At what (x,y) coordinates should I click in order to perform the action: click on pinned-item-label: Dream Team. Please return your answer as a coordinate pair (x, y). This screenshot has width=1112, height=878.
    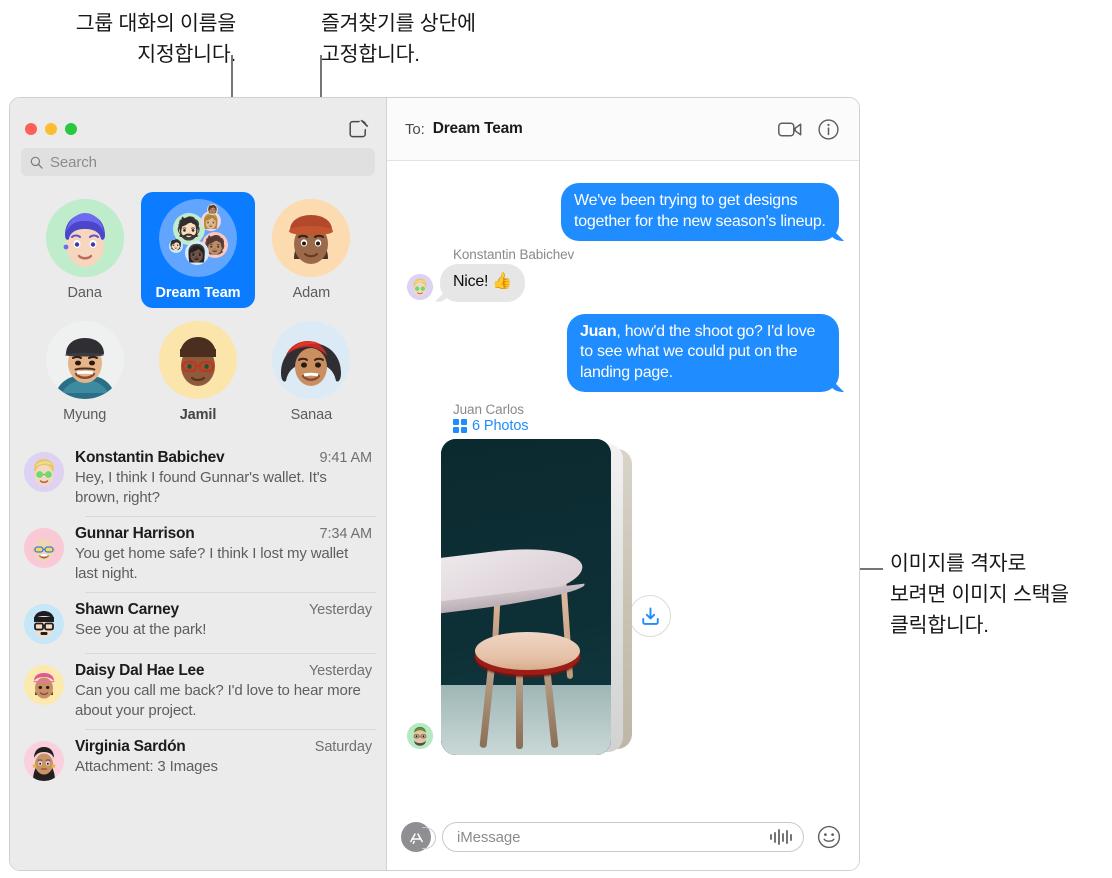
    Looking at the image, I should click on (198, 293).